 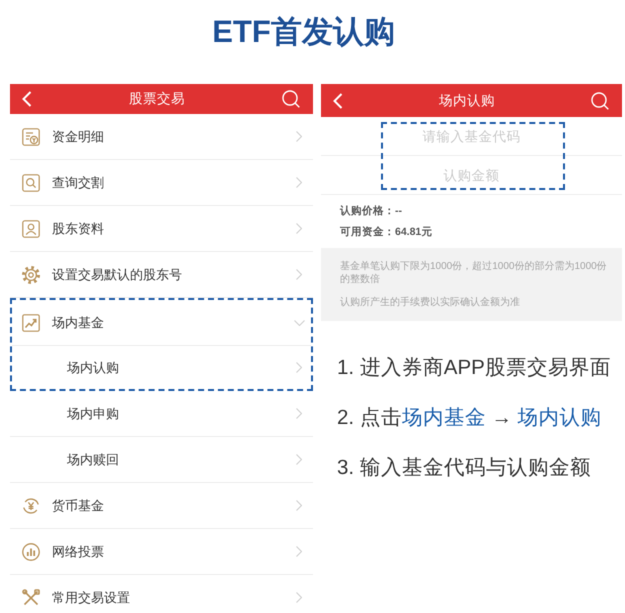 What do you see at coordinates (31, 551) in the screenshot?
I see `bar-chart-icon` at bounding box center [31, 551].